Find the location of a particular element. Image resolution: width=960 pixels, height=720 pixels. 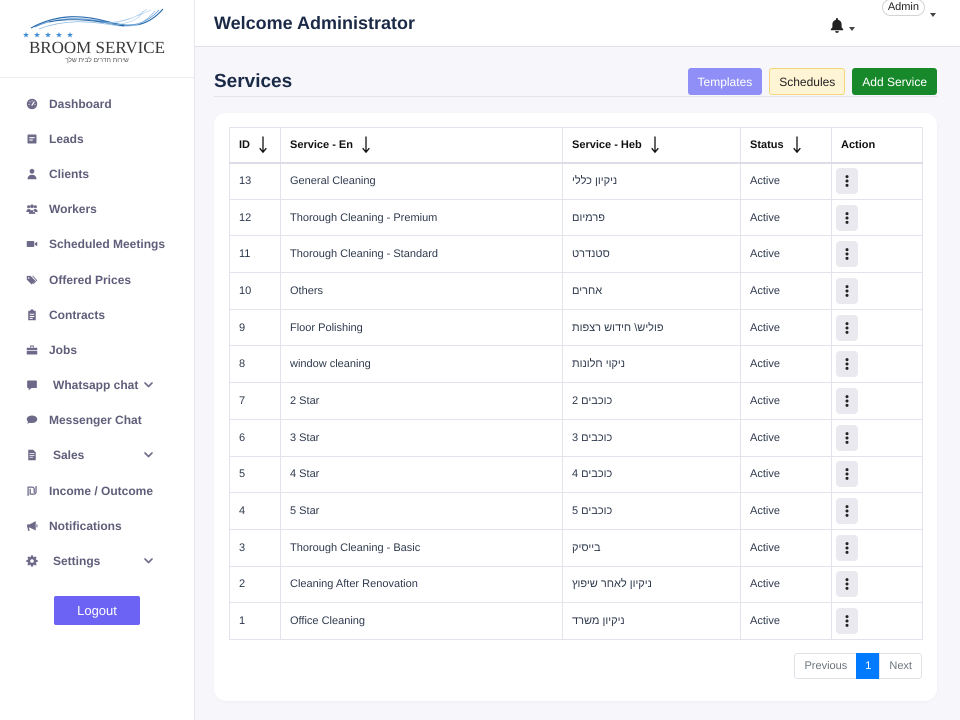

column-header: Service - Heb is located at coordinates (651, 145).